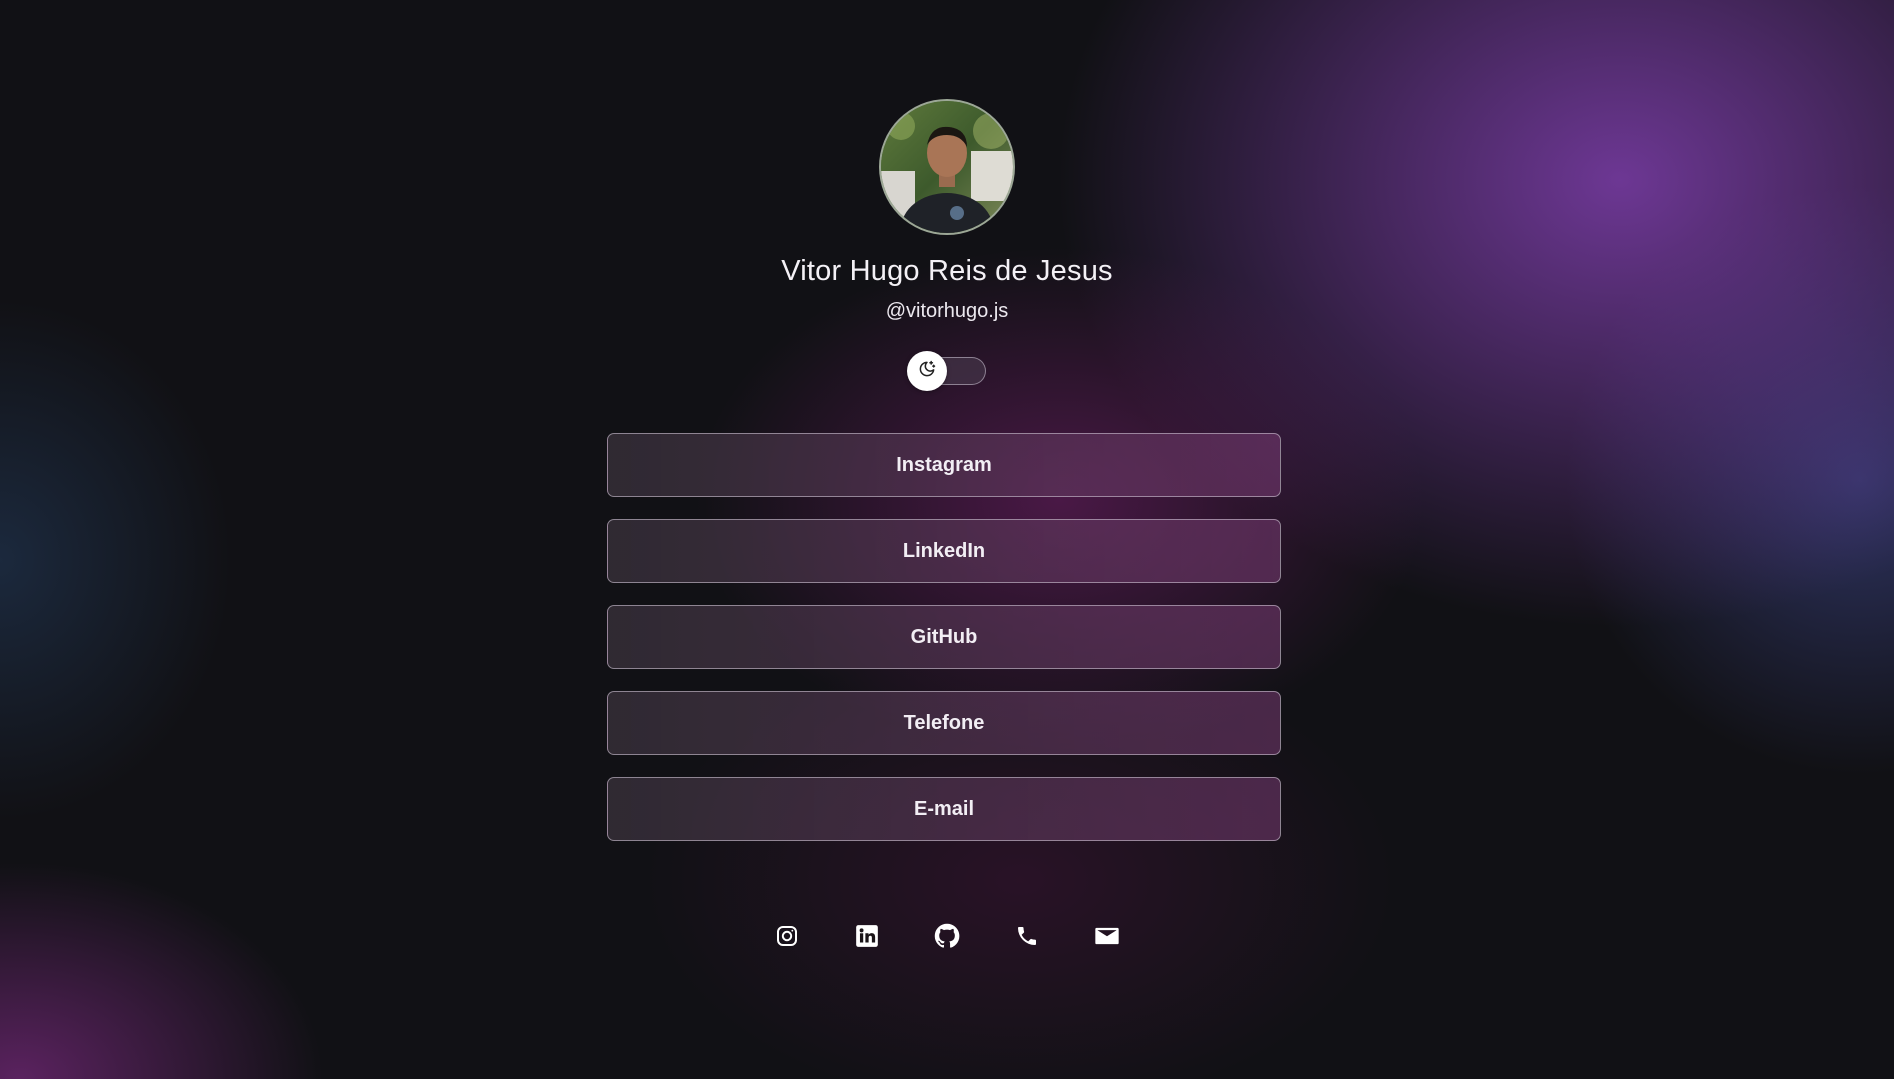 This screenshot has width=1894, height=1079. I want to click on github-link-button: GitHub, so click(944, 637).